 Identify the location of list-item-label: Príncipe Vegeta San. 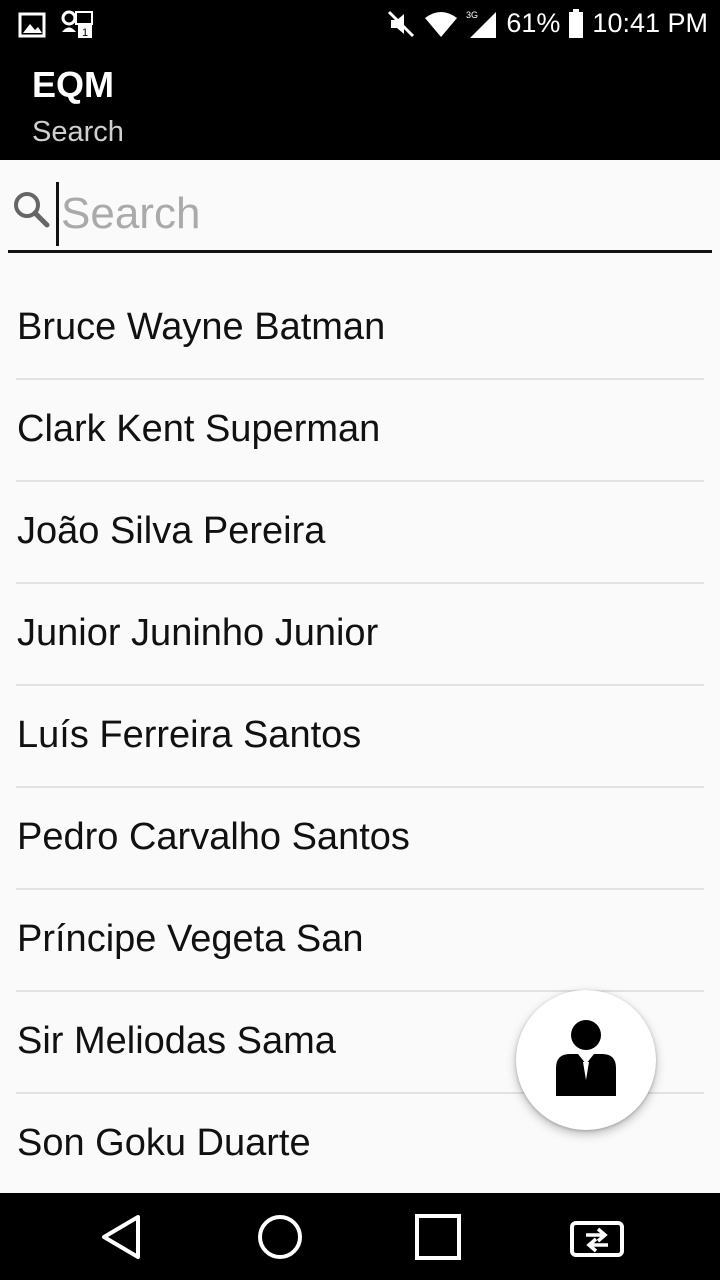
(190, 939).